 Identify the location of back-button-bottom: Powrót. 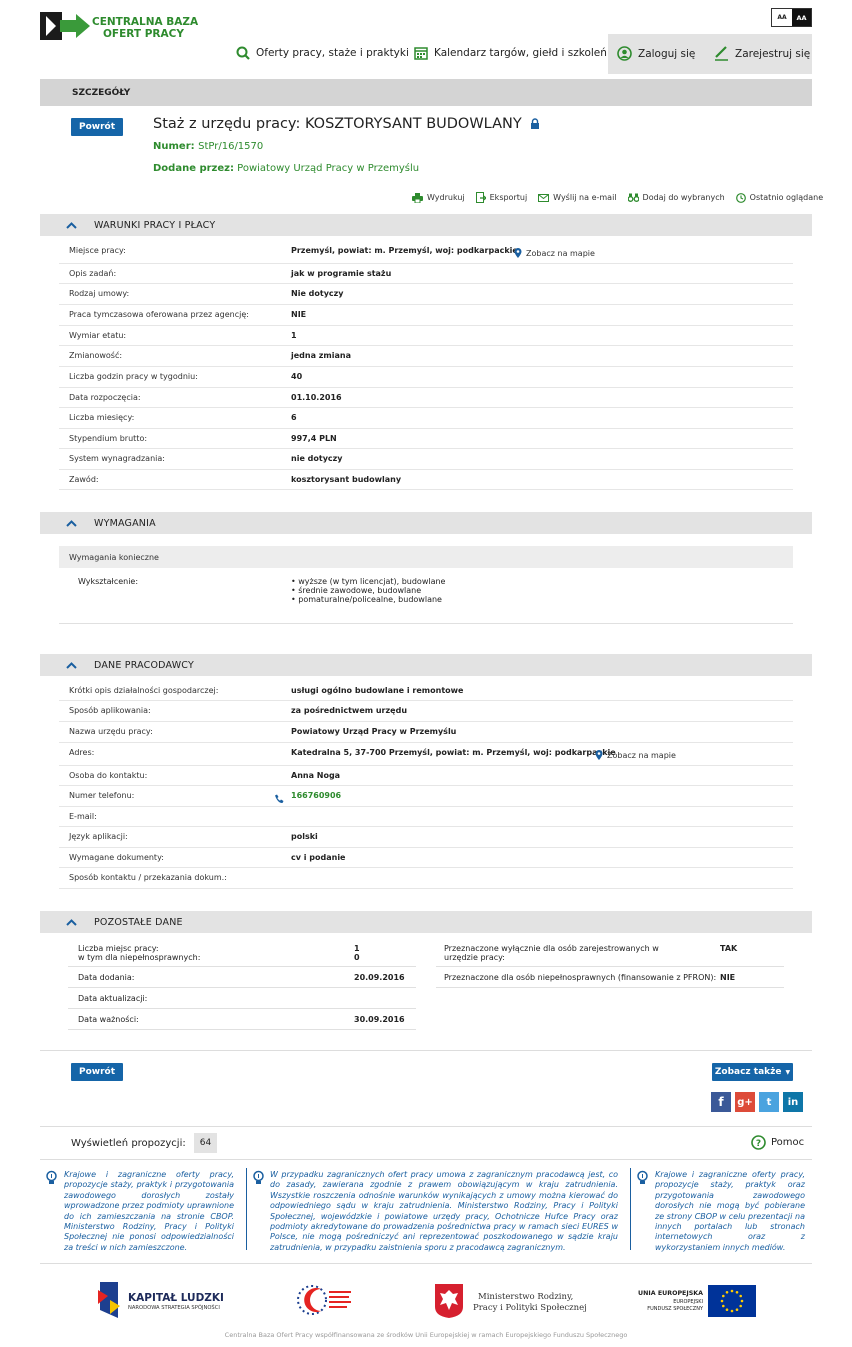
(97, 1072).